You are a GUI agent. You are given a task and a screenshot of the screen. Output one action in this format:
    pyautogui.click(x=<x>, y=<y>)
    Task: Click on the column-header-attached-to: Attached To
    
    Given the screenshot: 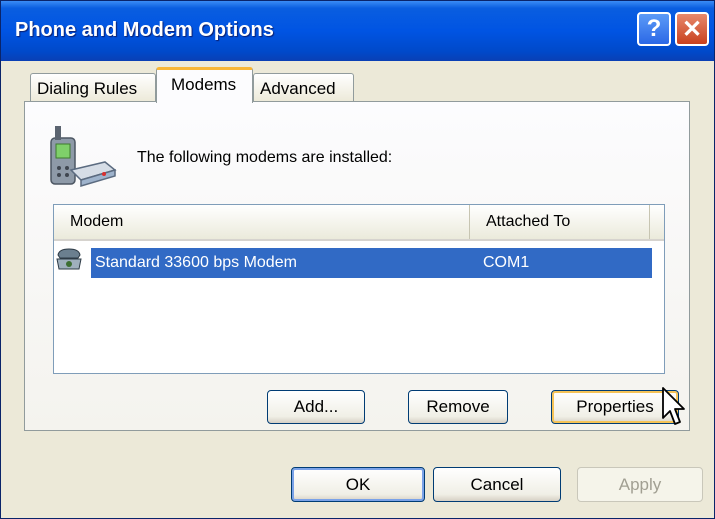 What is the action you would take?
    pyautogui.click(x=560, y=222)
    